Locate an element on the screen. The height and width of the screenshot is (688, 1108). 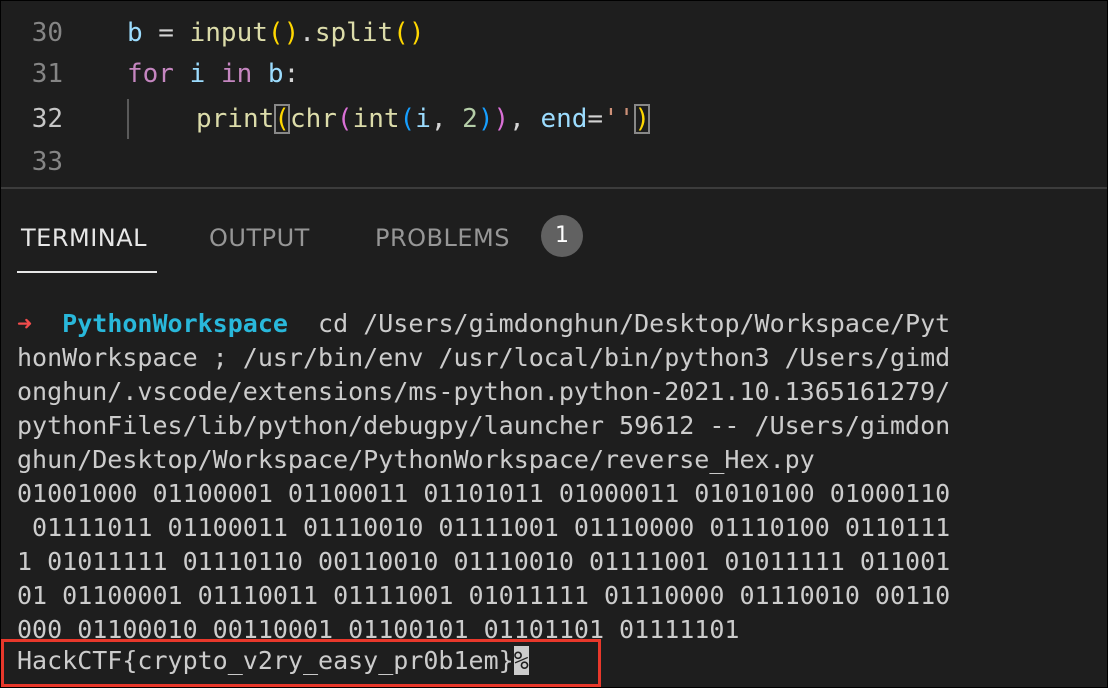
prompt-arrow-icon: ➜ is located at coordinates (25, 323).